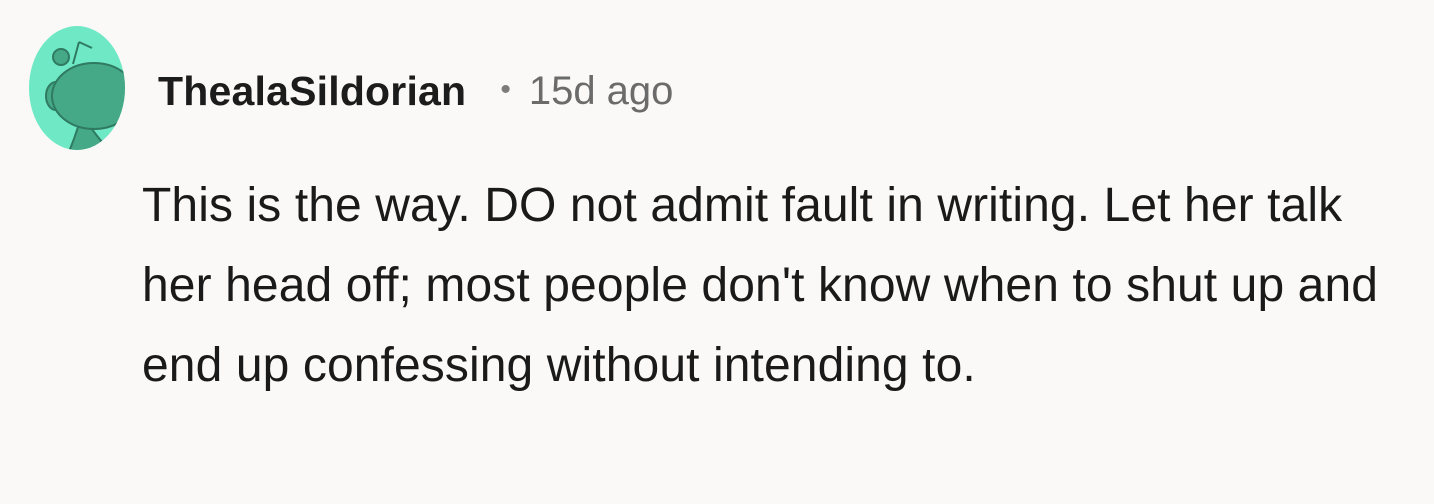 The width and height of the screenshot is (1434, 504). I want to click on snoo-avatar-icon, so click(77, 88).